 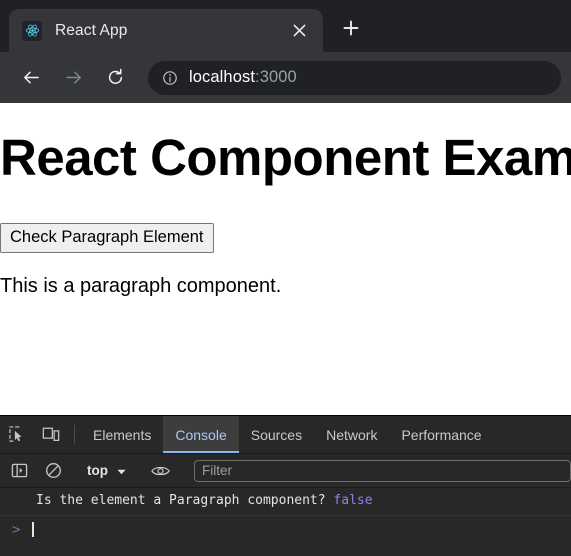 What do you see at coordinates (276, 434) in the screenshot?
I see `tab-sources: Sources` at bounding box center [276, 434].